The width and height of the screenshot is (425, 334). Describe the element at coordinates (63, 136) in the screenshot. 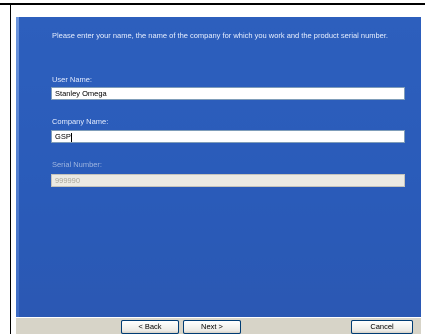

I see `company-name-value: GSP` at that location.